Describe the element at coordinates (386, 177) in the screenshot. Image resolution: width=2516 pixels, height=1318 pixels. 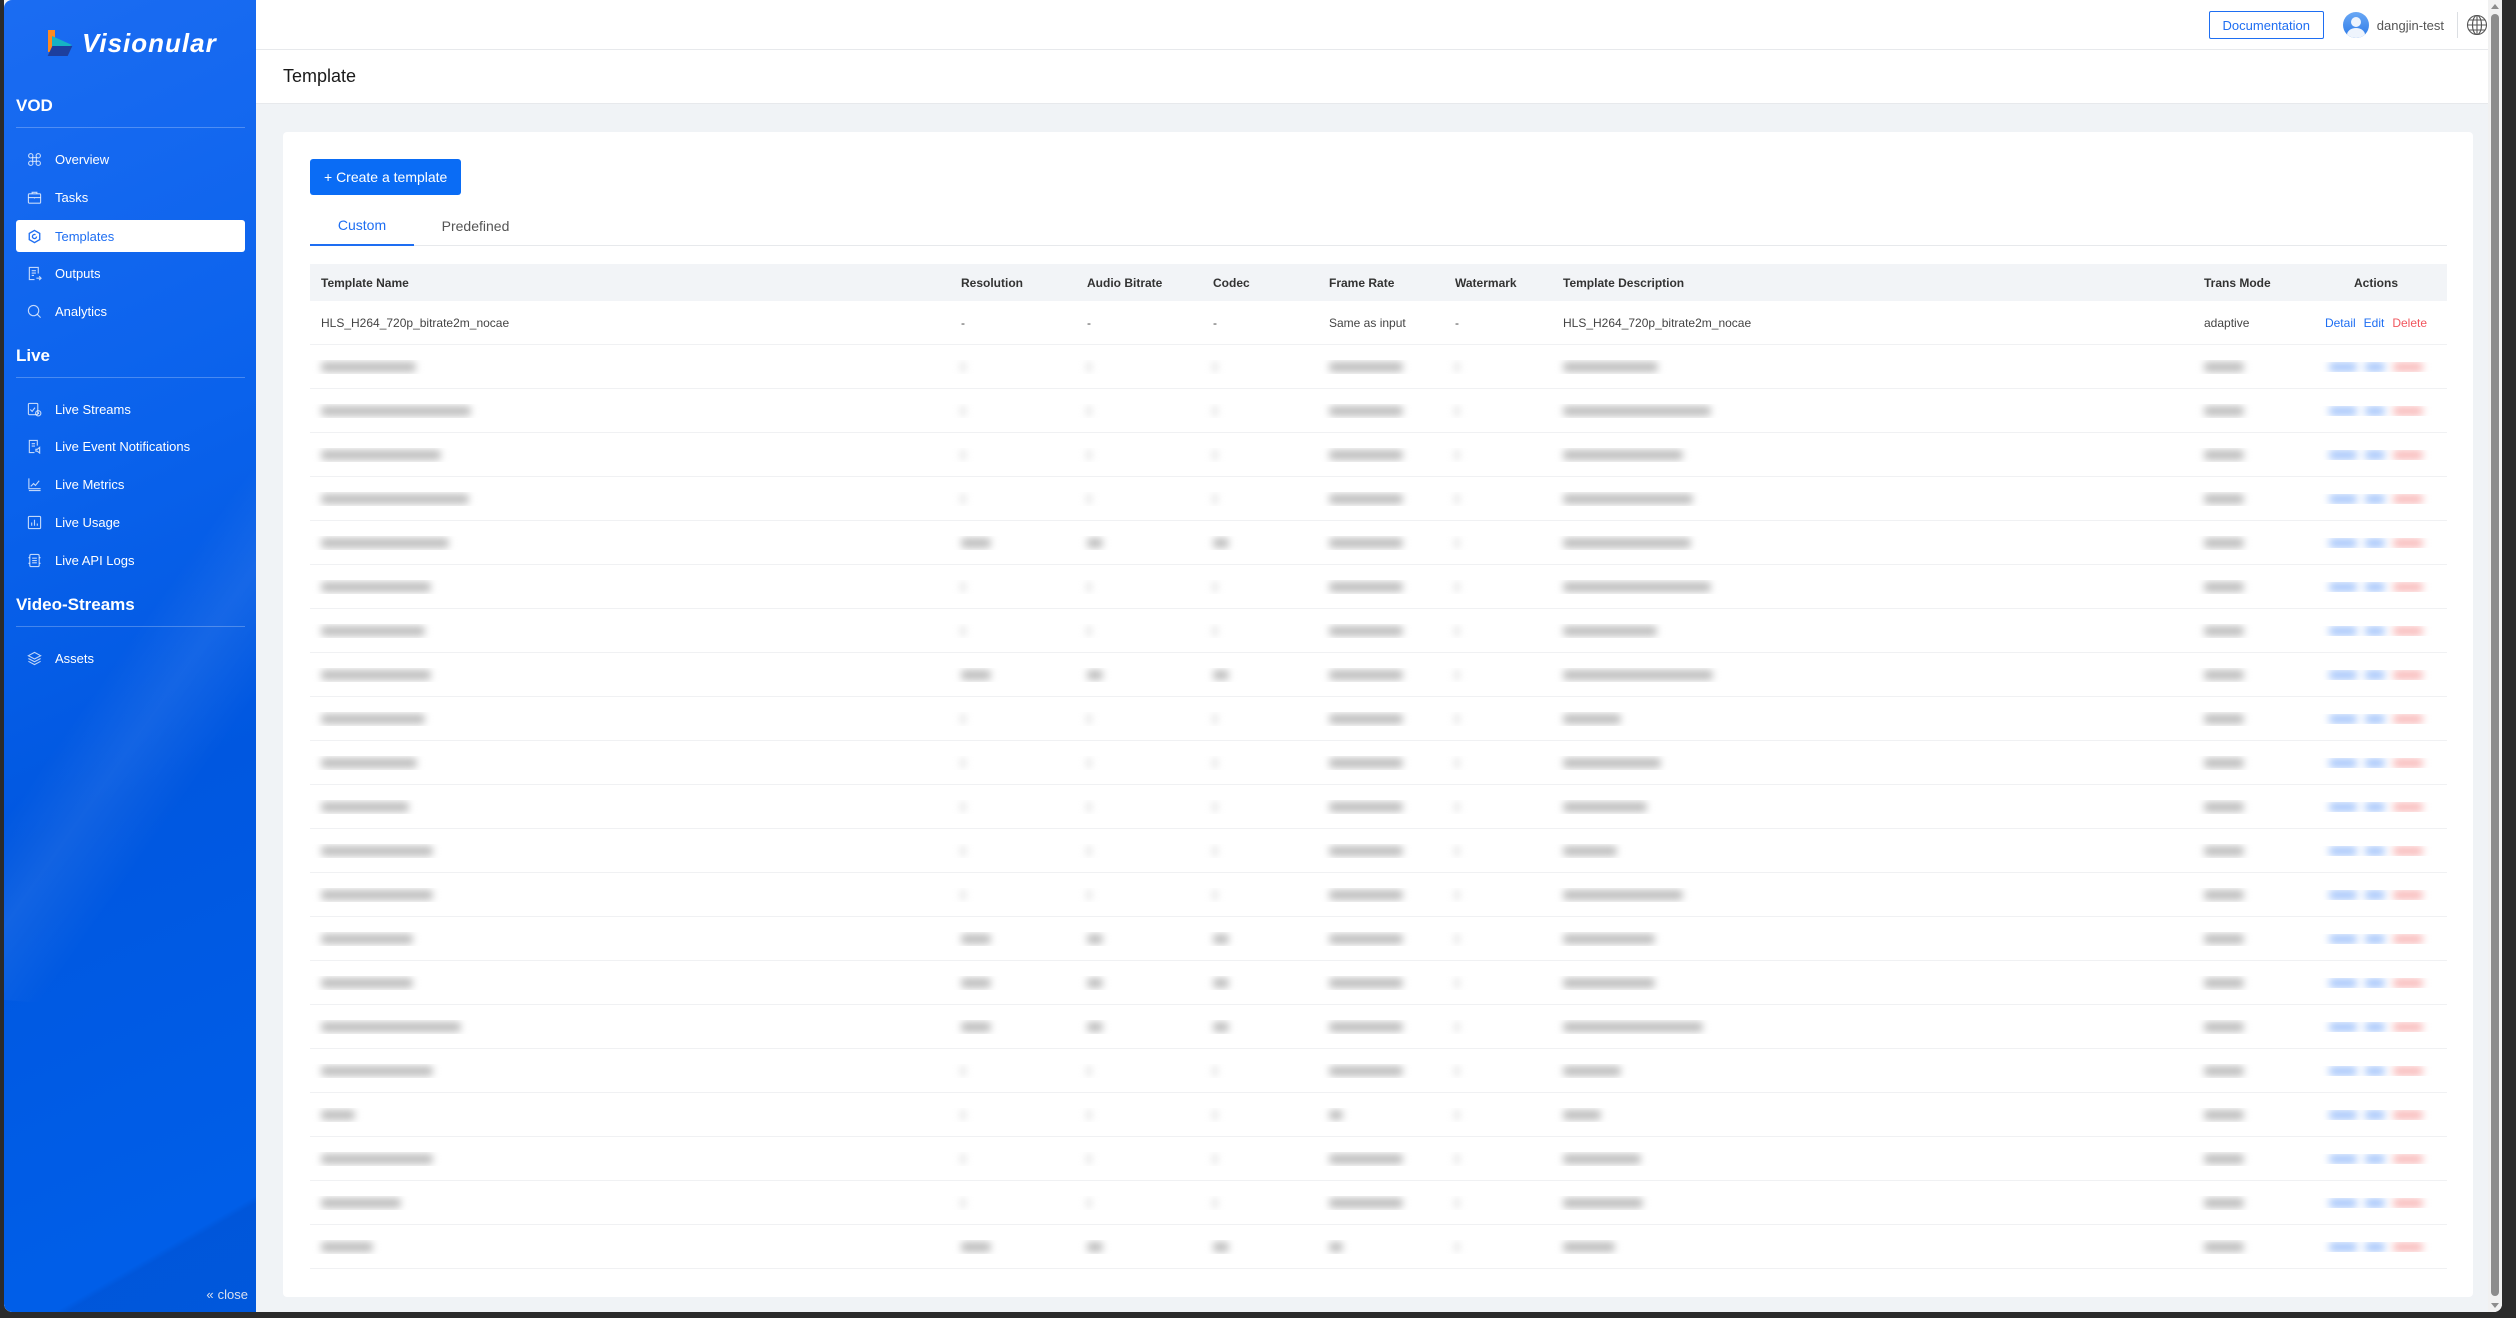
I see `create-template-button: + Create a template` at that location.